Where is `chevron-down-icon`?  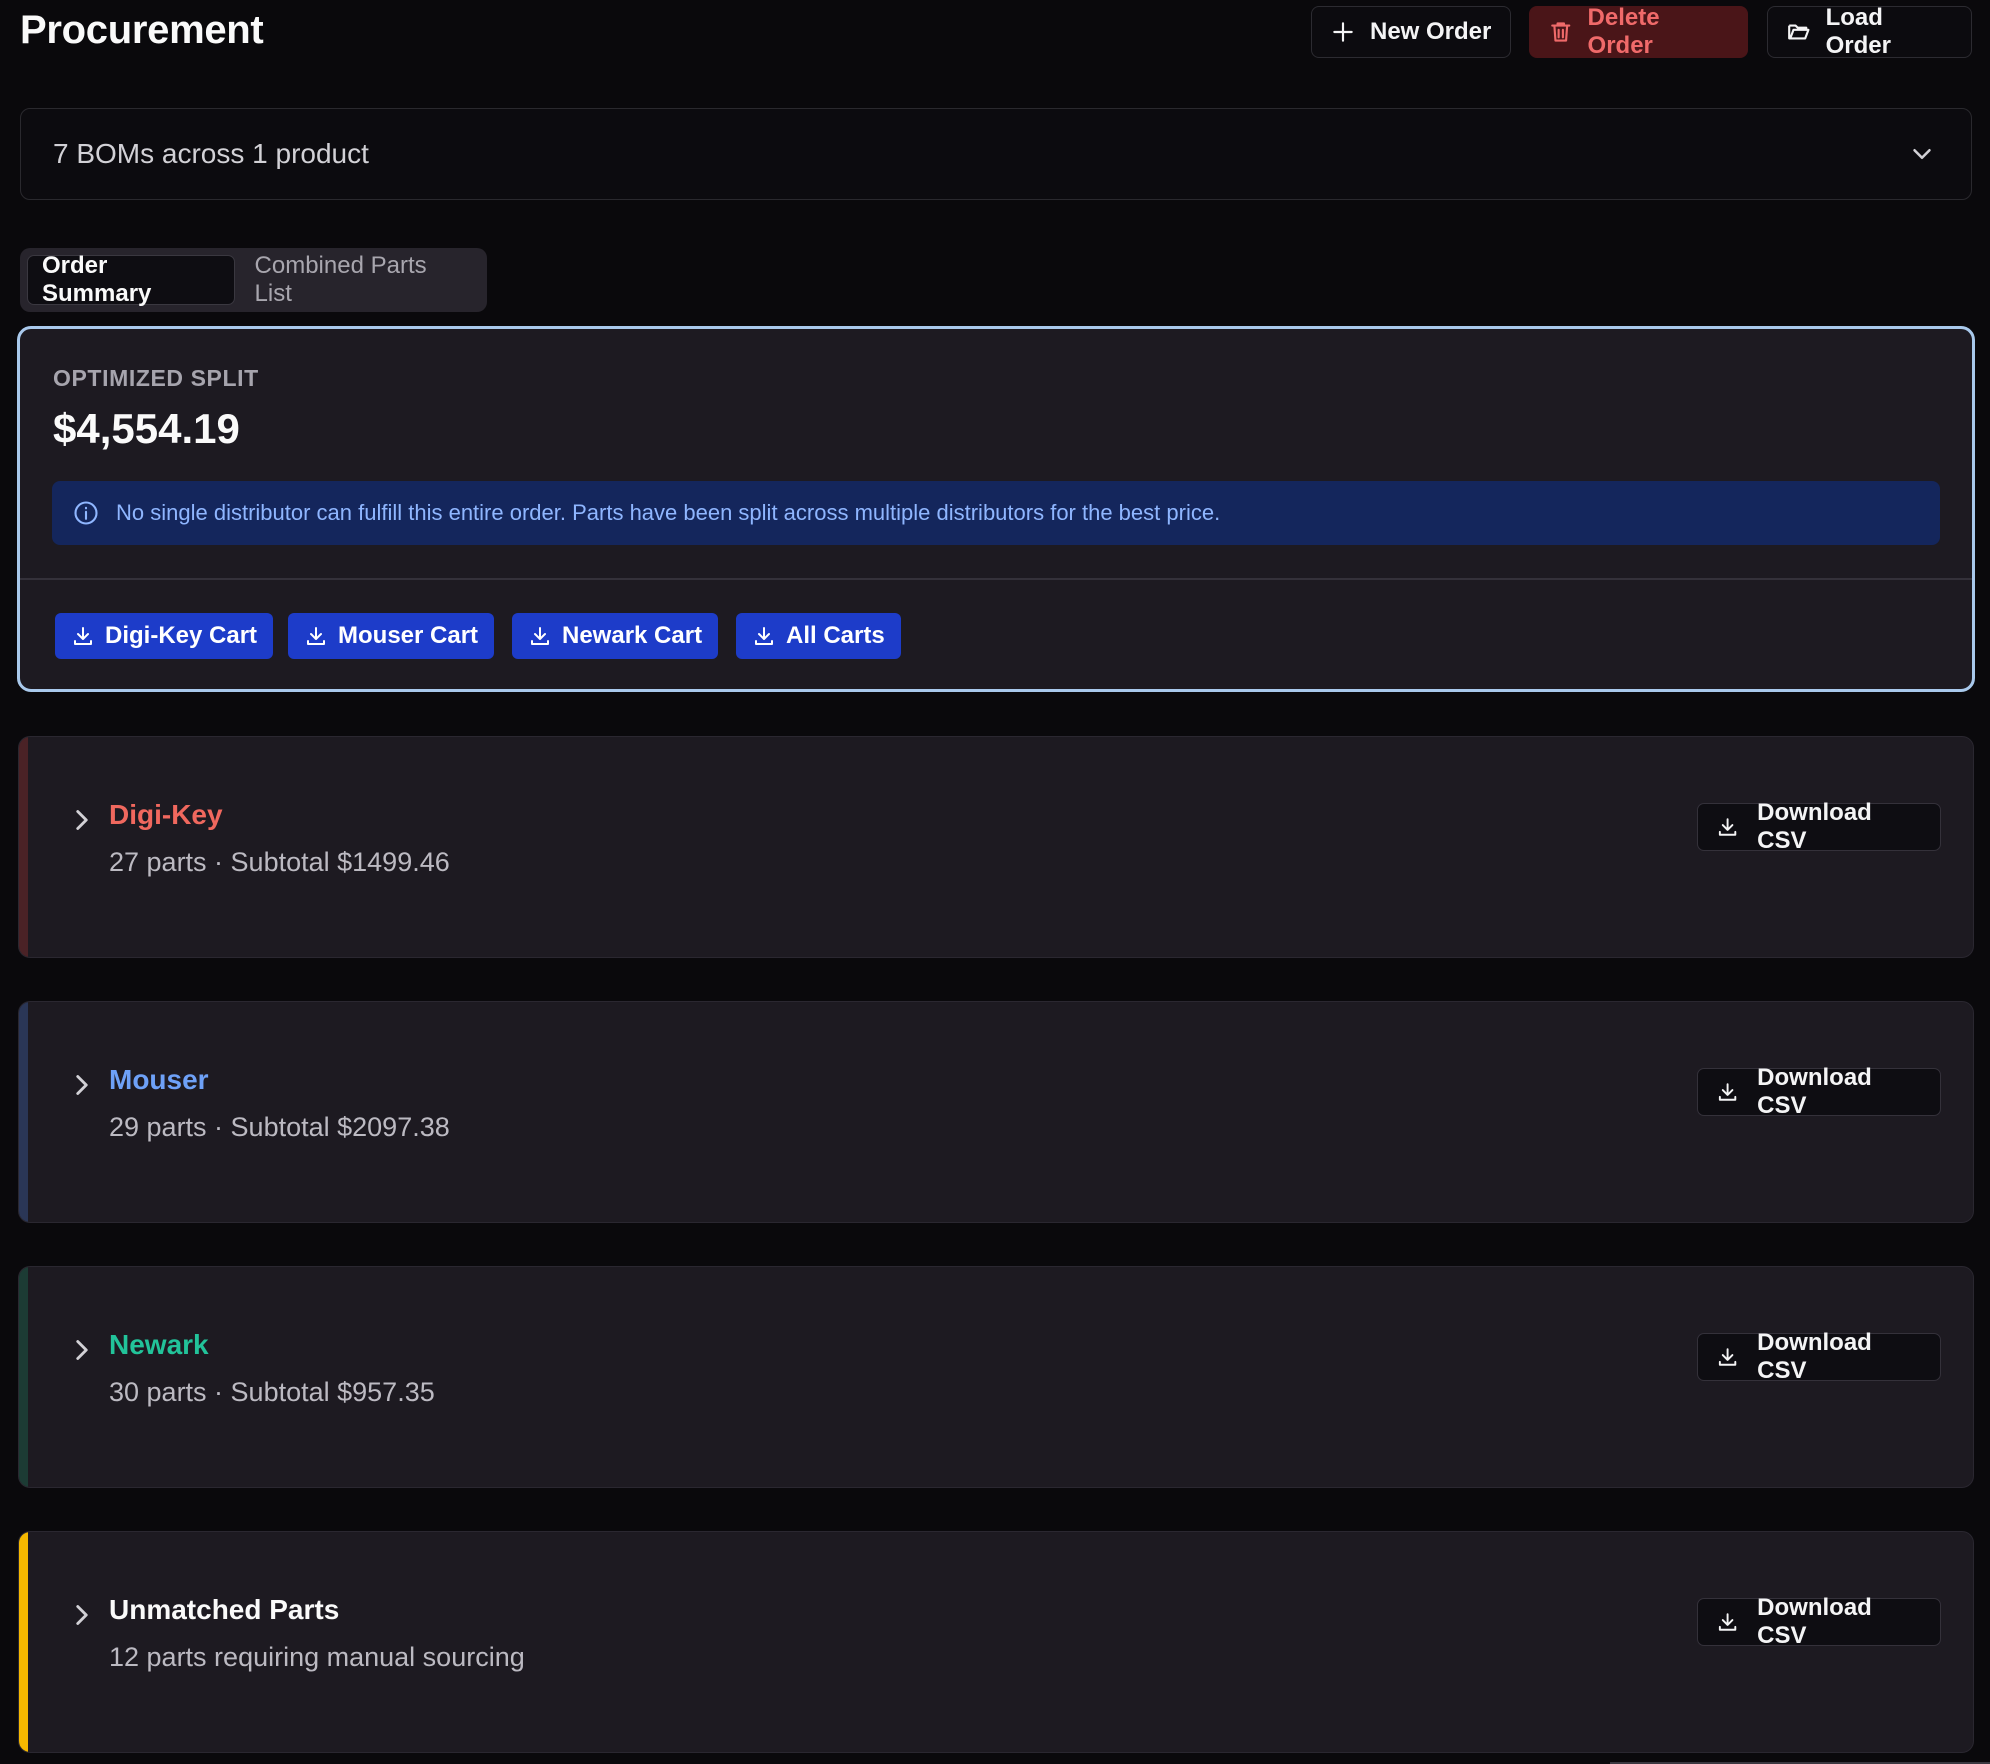 chevron-down-icon is located at coordinates (1922, 154).